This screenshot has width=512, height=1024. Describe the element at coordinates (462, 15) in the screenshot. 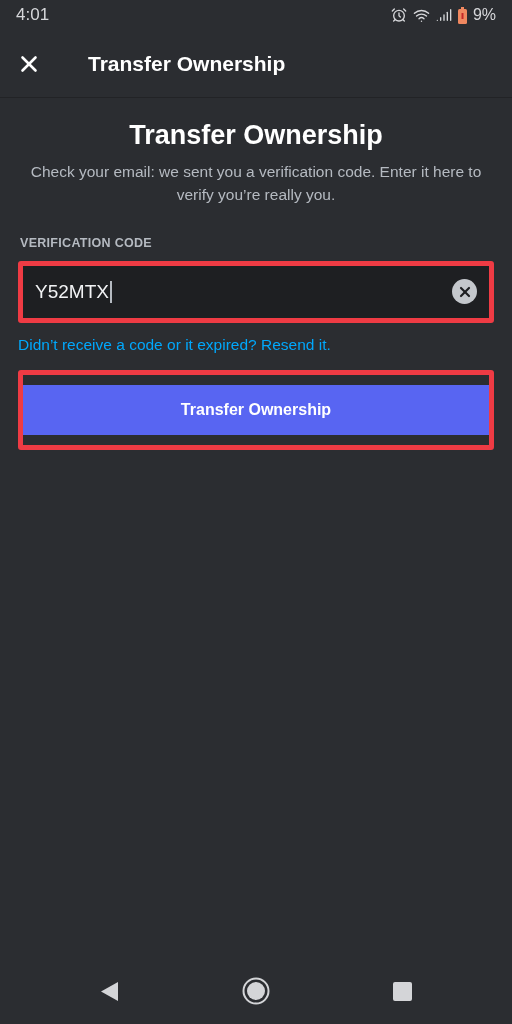

I see `battery-icon` at that location.